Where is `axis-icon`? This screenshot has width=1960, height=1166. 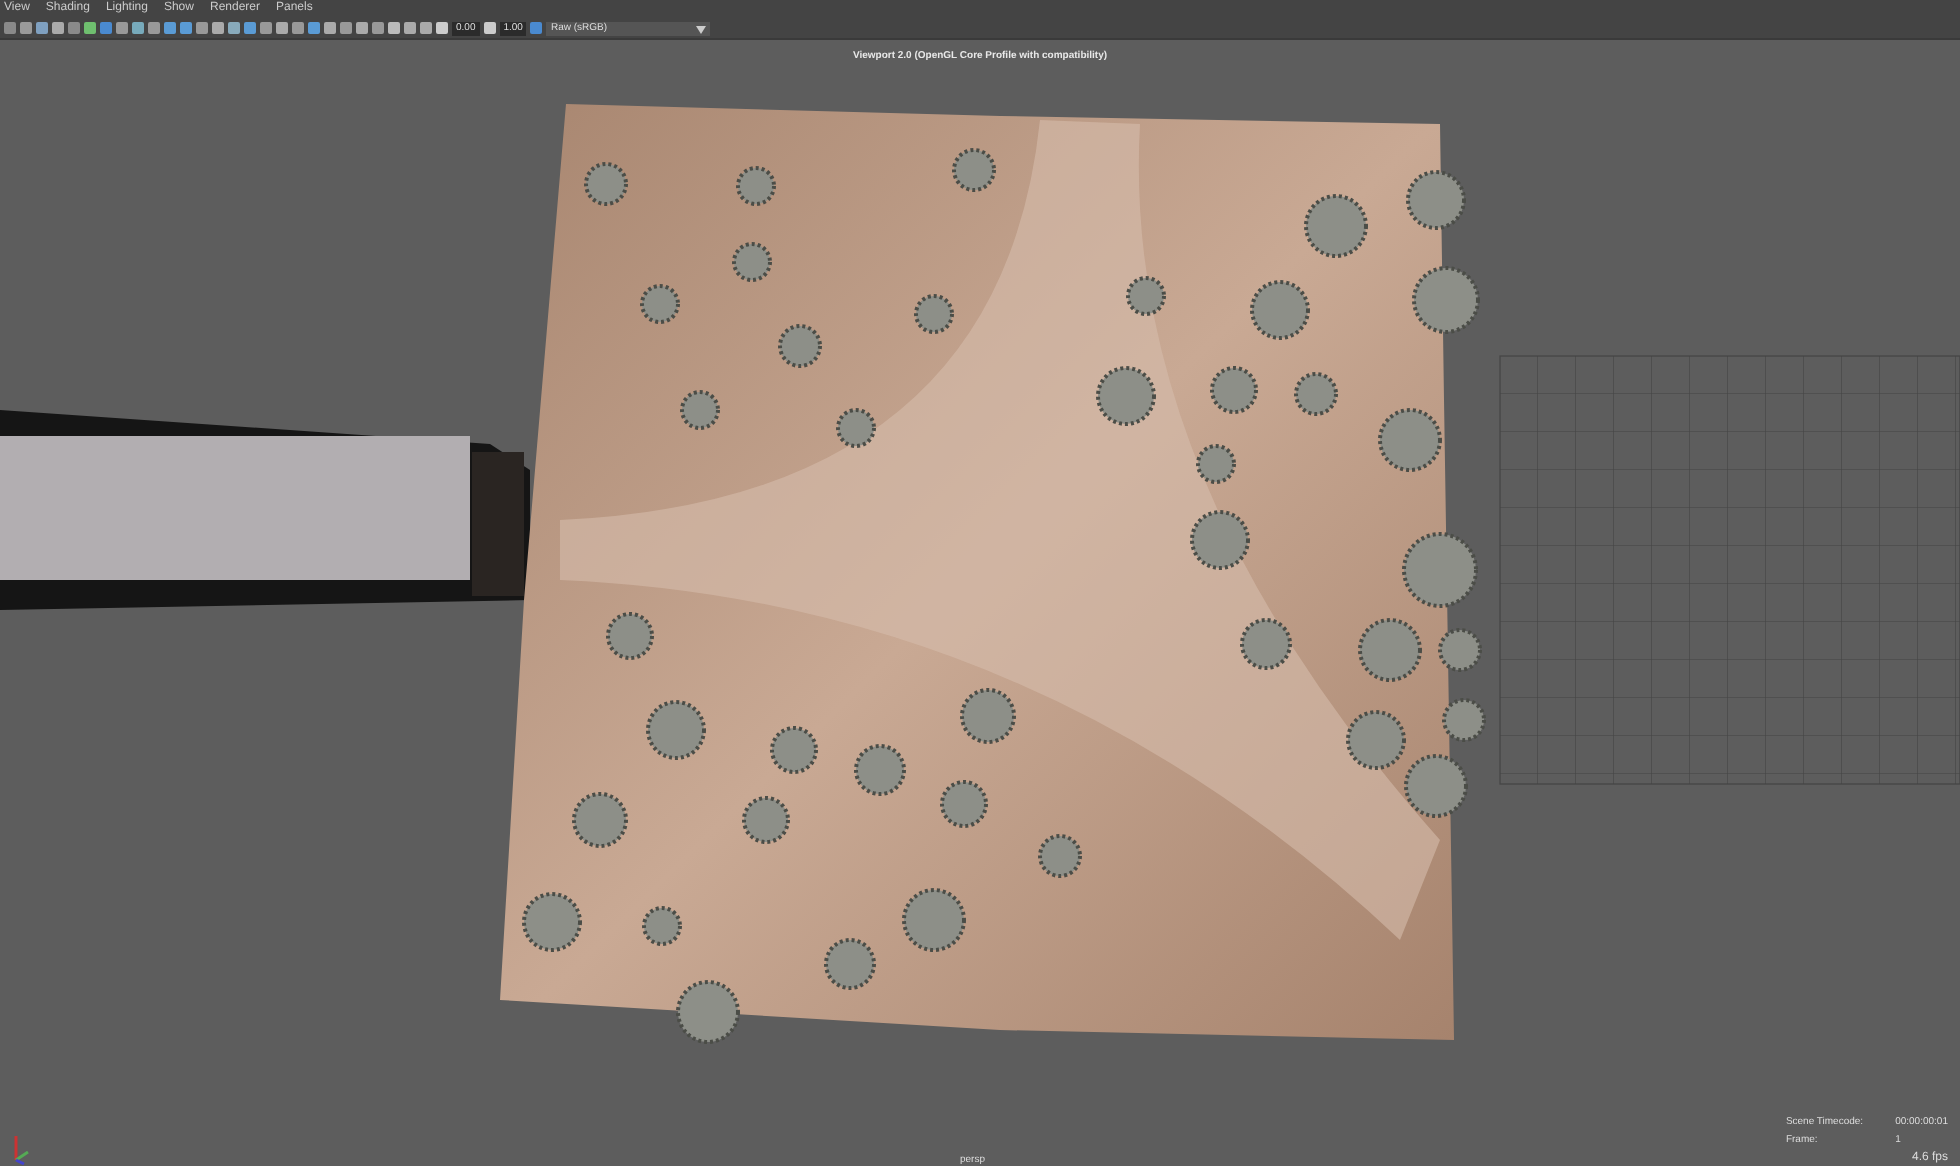
axis-icon is located at coordinates (21, 1151).